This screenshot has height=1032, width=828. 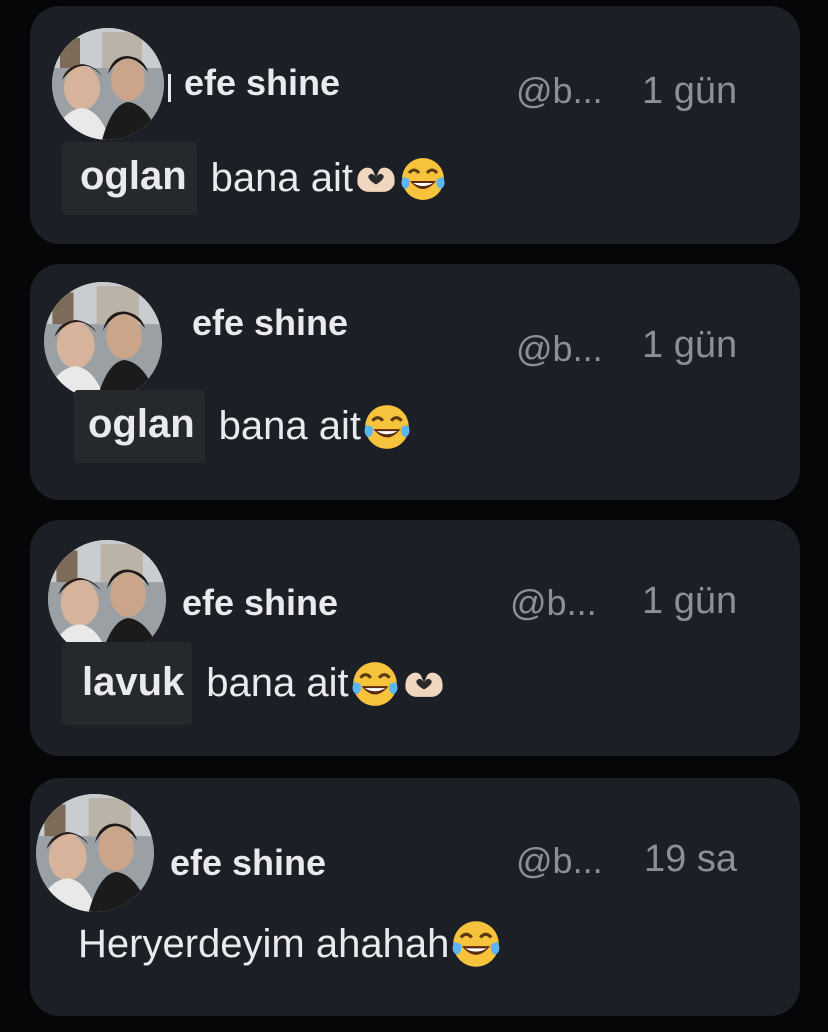 What do you see at coordinates (169, 88) in the screenshot?
I see `divider` at bounding box center [169, 88].